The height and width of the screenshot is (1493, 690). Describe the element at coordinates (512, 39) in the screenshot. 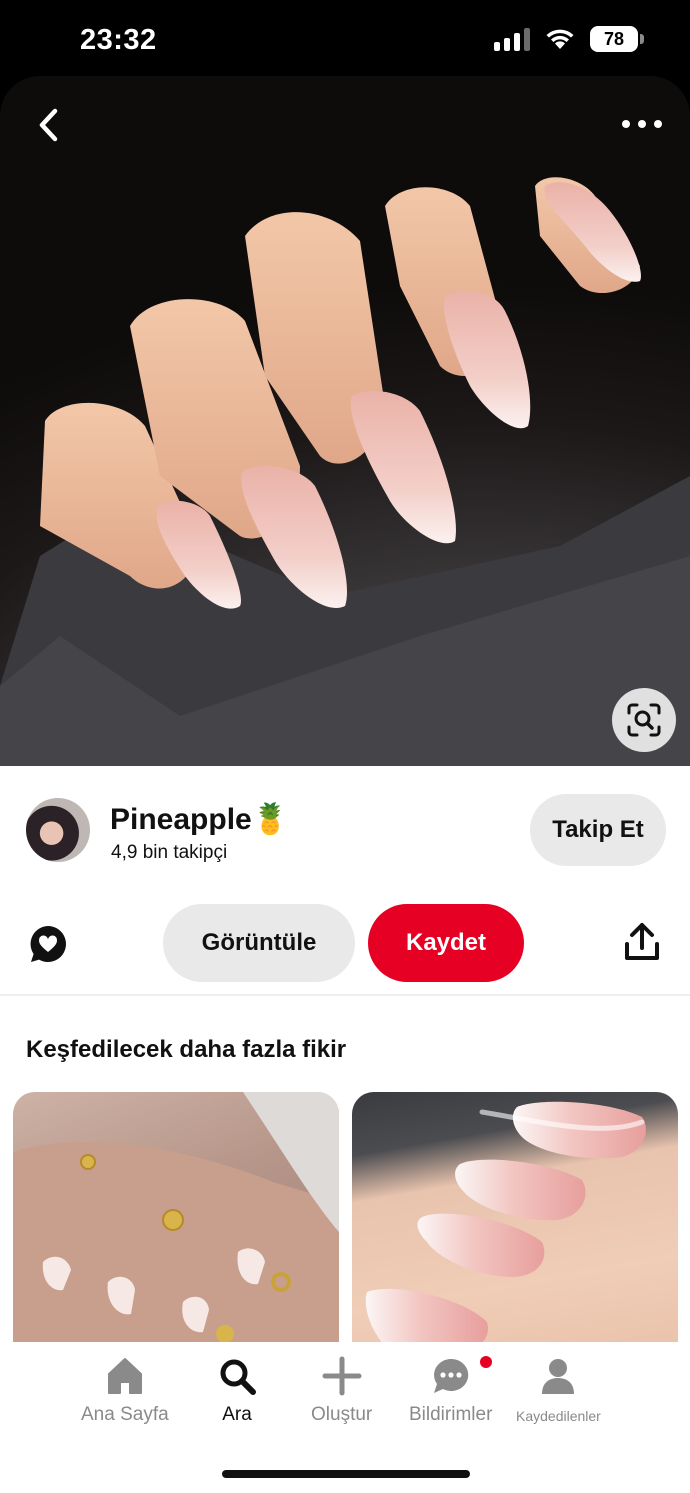

I see `cellular-signal-icon` at that location.